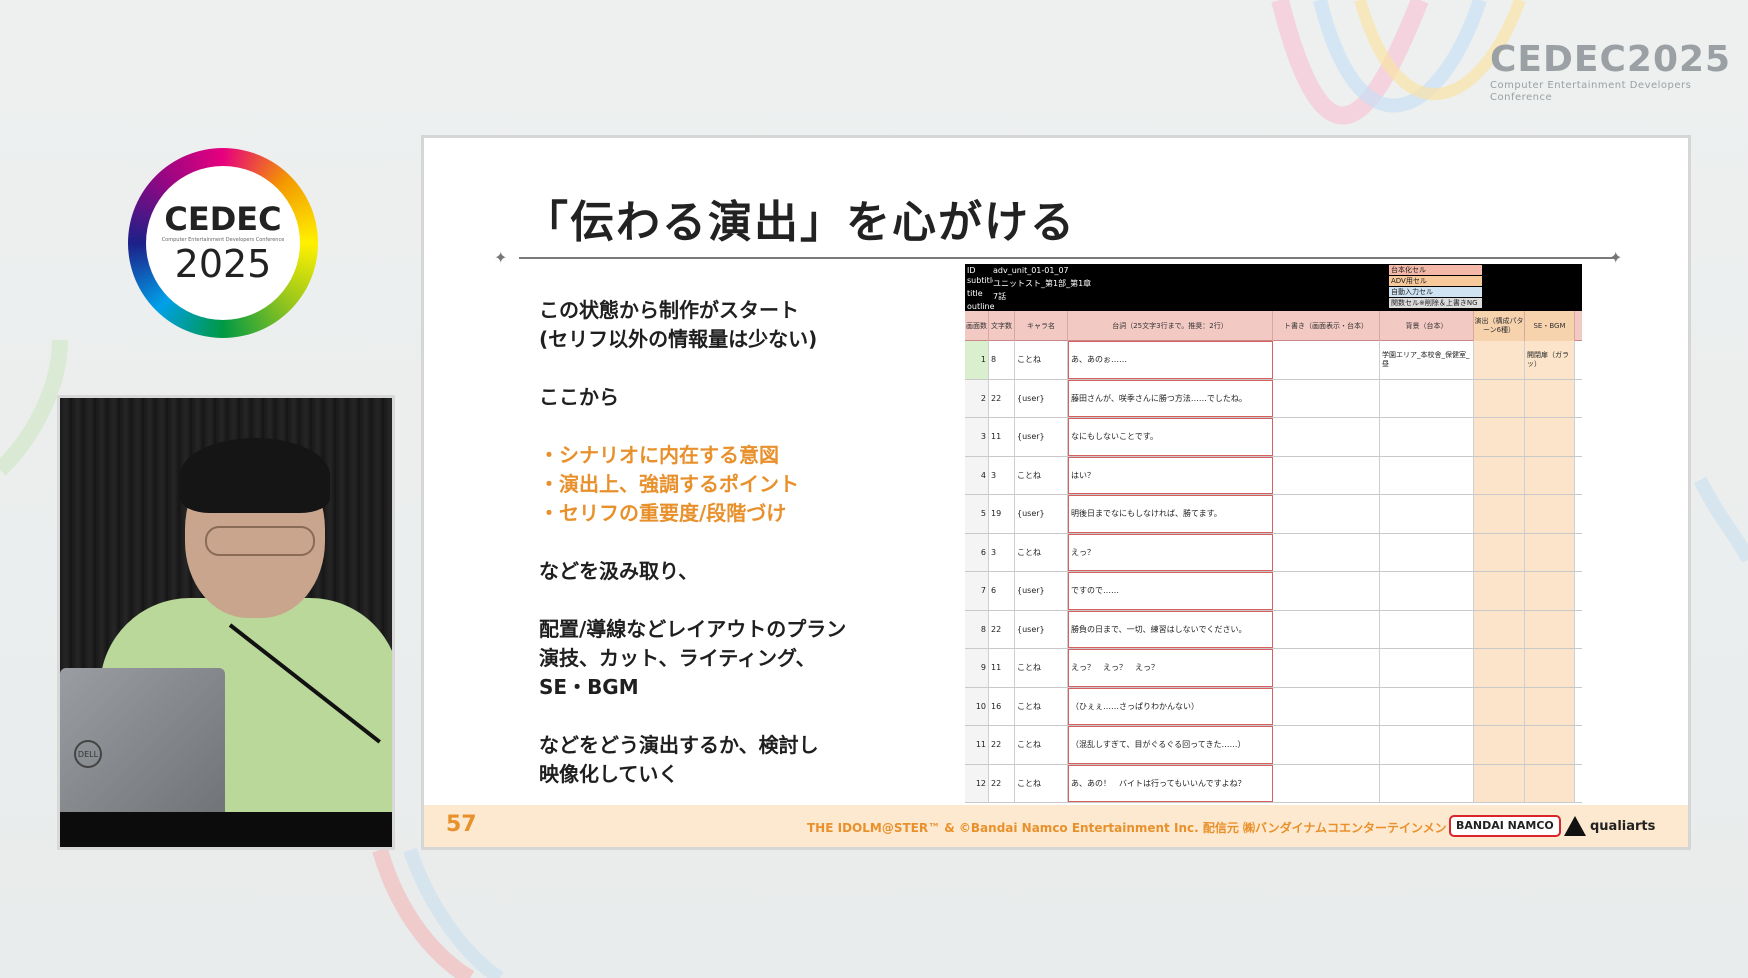  Describe the element at coordinates (977, 629) in the screenshot. I see `table-cell: 8` at that location.